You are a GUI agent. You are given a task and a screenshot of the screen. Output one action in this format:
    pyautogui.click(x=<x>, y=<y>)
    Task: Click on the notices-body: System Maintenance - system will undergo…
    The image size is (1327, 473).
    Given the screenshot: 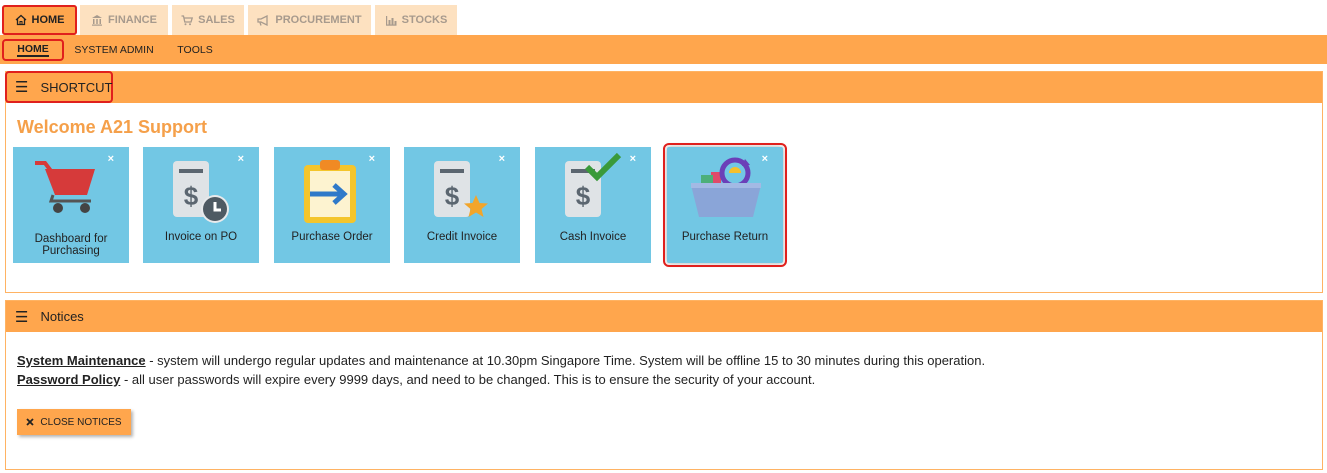 What is the action you would take?
    pyautogui.click(x=501, y=370)
    